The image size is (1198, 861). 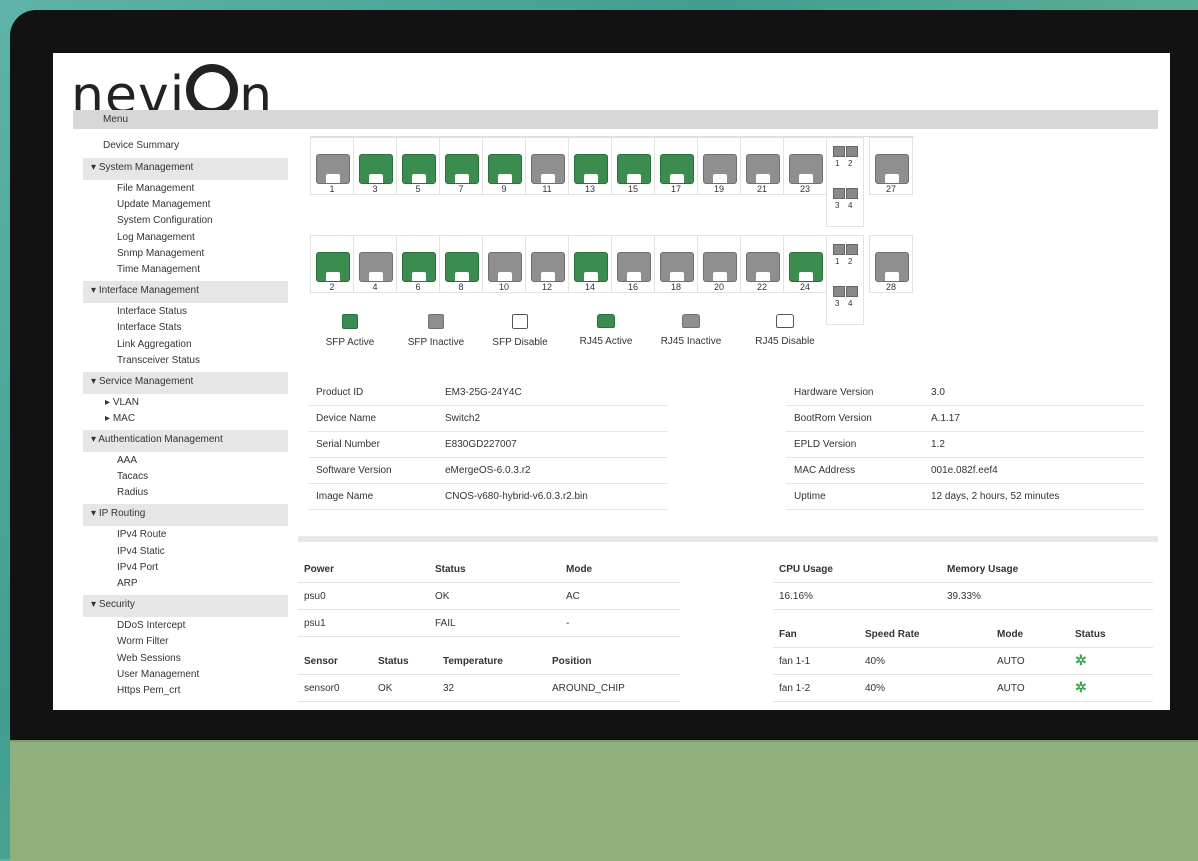 What do you see at coordinates (185, 239) in the screenshot?
I see `sidebar-item: Log Management` at bounding box center [185, 239].